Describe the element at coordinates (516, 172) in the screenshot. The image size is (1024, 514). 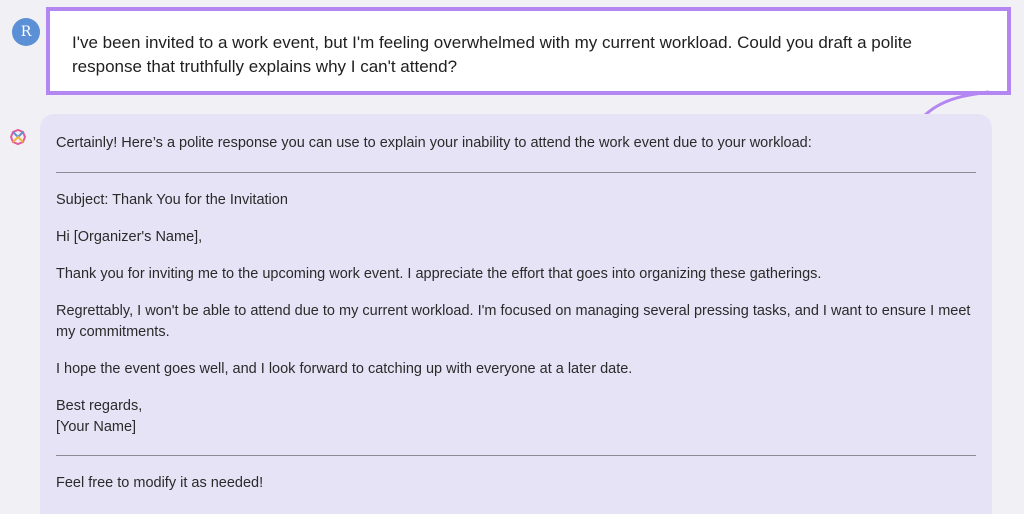
I see `divider-top` at that location.